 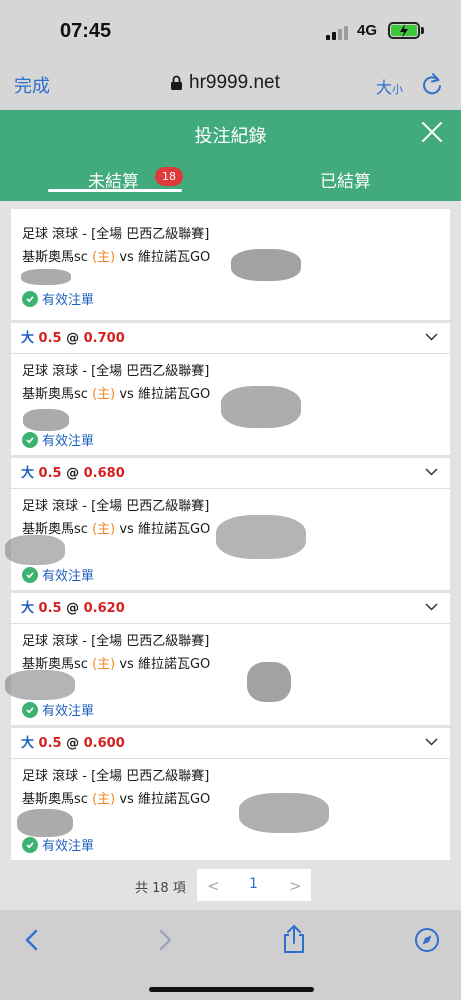 What do you see at coordinates (367, 30) in the screenshot?
I see `network-type: 4G` at bounding box center [367, 30].